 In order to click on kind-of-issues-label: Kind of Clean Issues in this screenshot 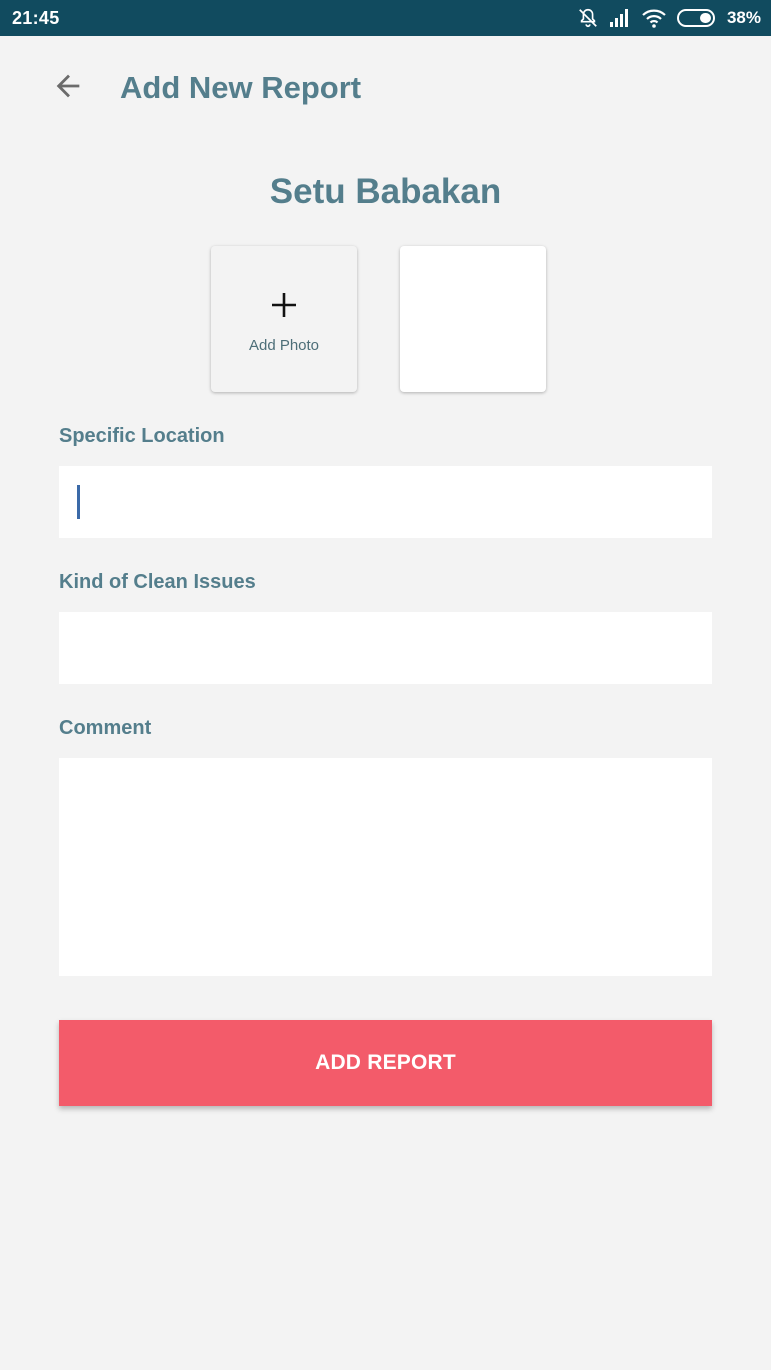, I will do `click(157, 582)`.